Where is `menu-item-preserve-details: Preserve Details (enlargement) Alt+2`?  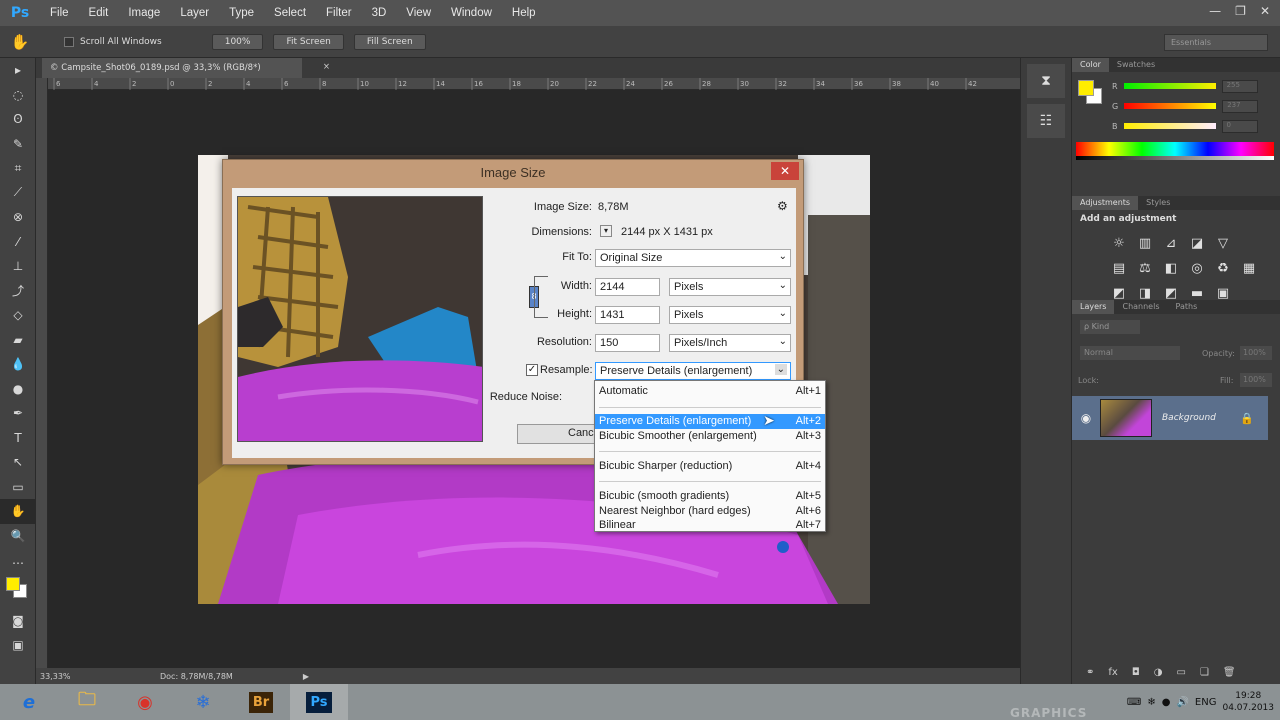
menu-item-preserve-details: Preserve Details (enlargement) Alt+2 is located at coordinates (710, 421).